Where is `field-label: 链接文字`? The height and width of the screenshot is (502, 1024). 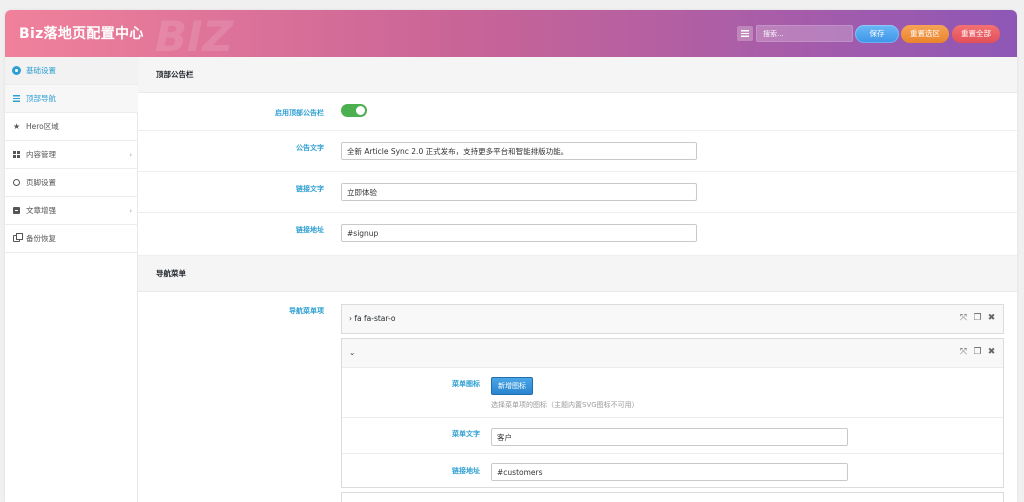 field-label: 链接文字 is located at coordinates (310, 189).